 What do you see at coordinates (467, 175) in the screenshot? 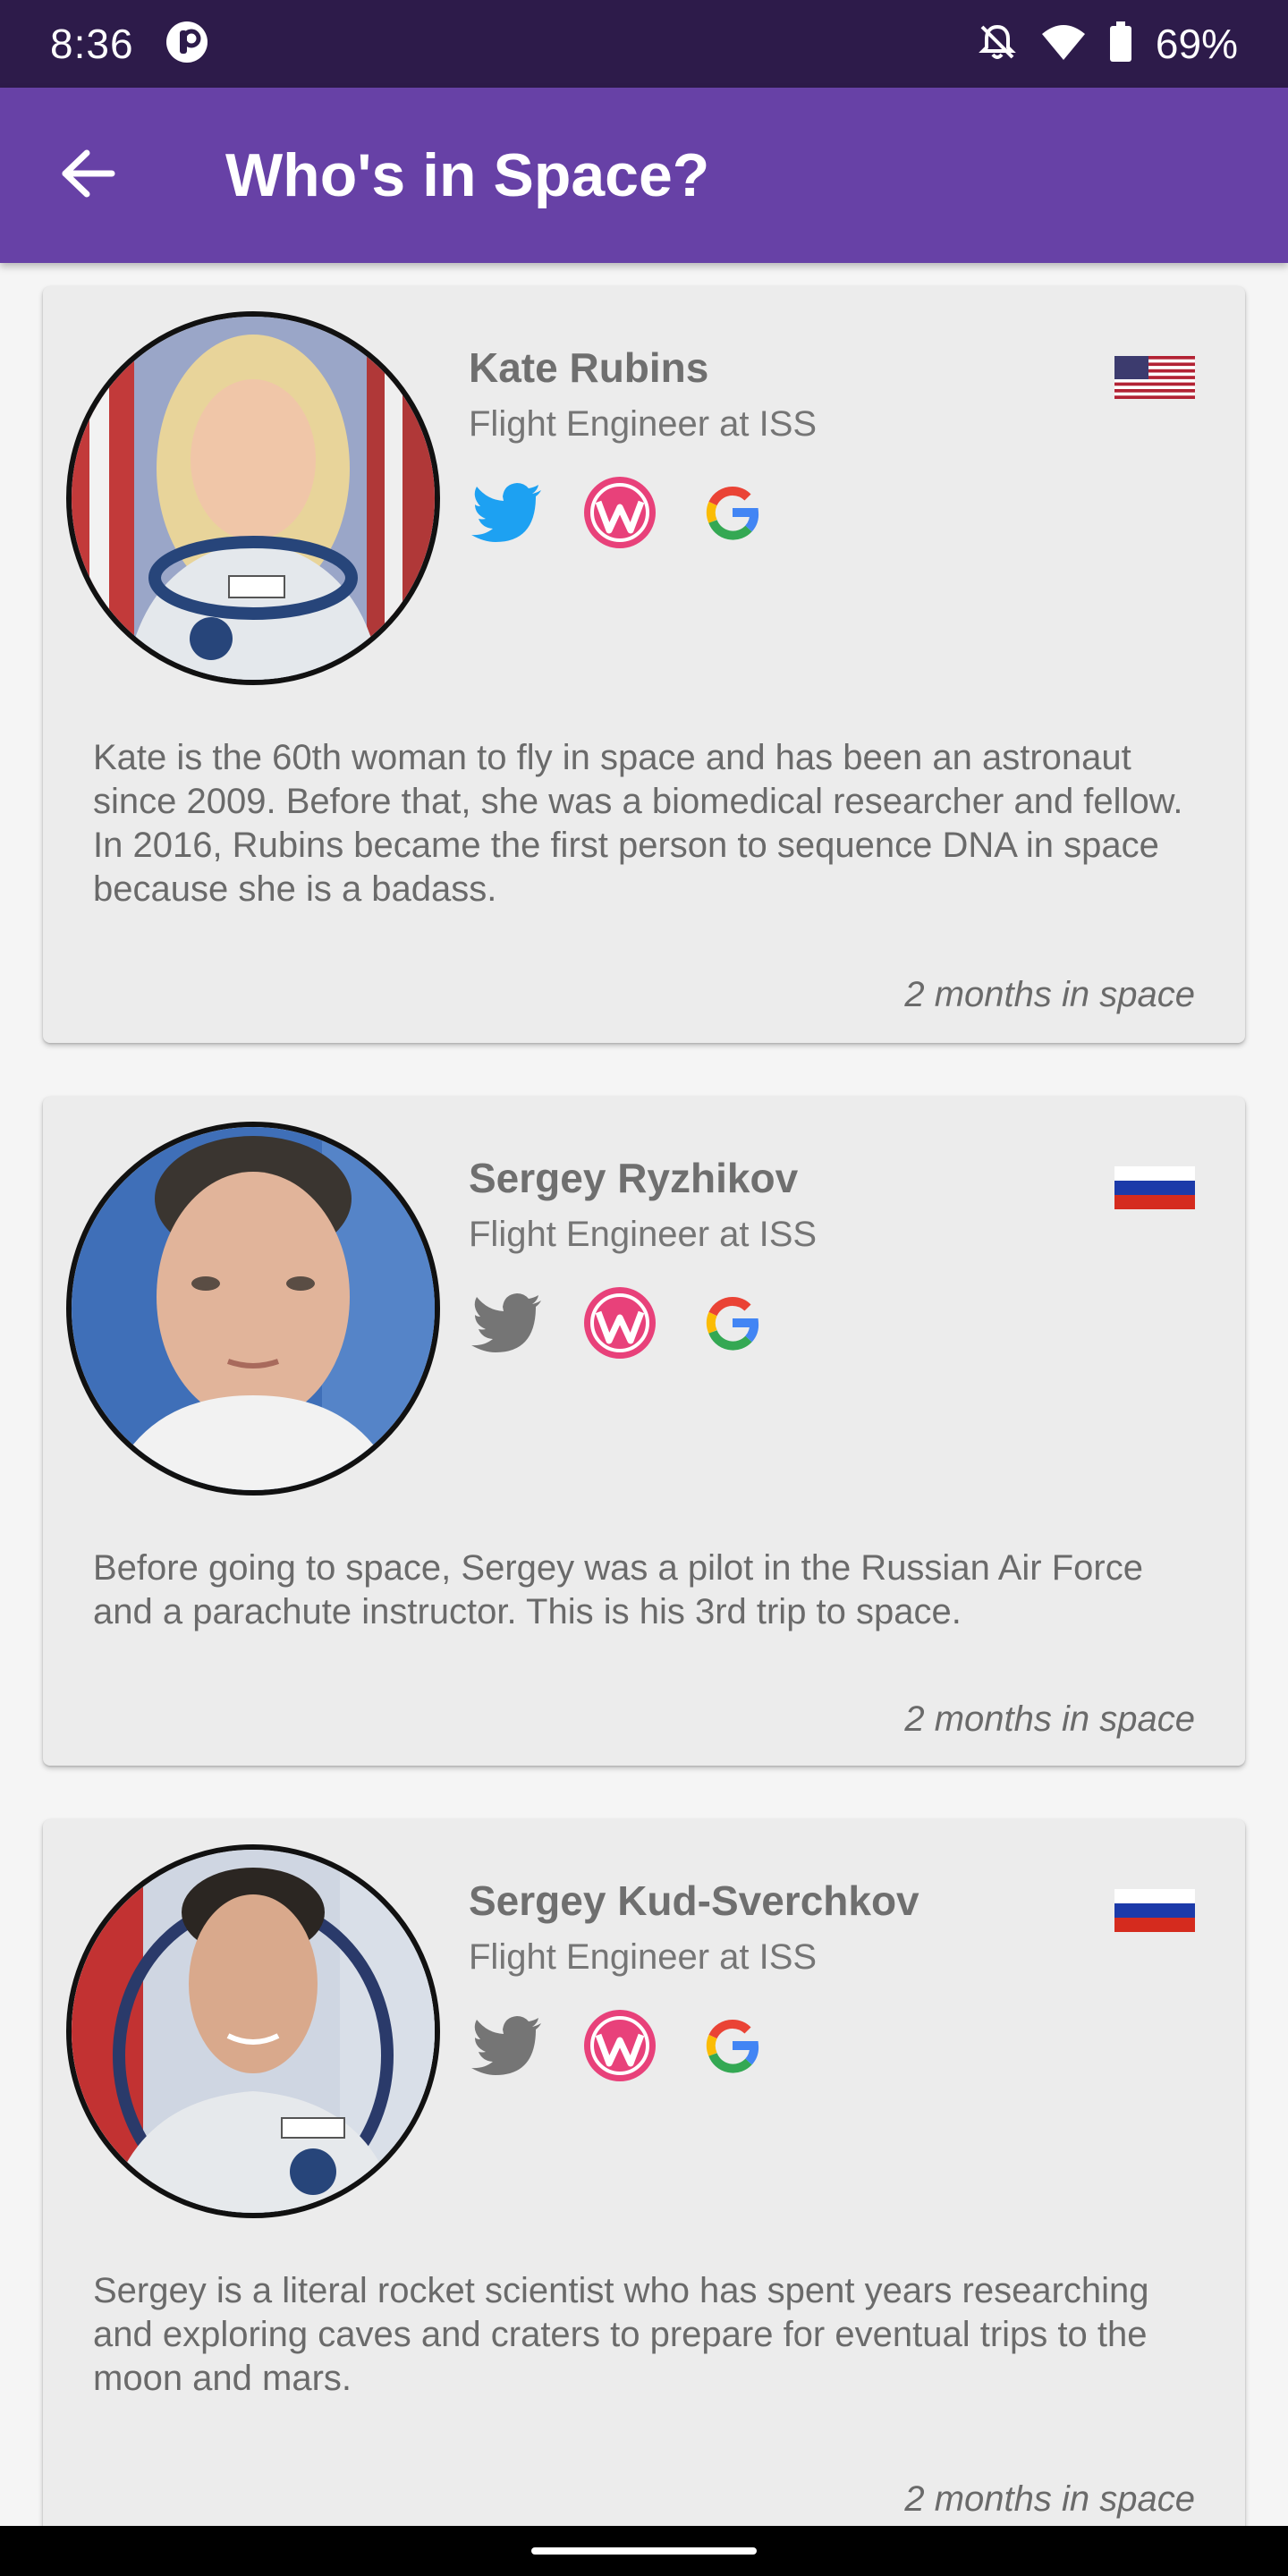
I see `page-title: Who's in Space?` at bounding box center [467, 175].